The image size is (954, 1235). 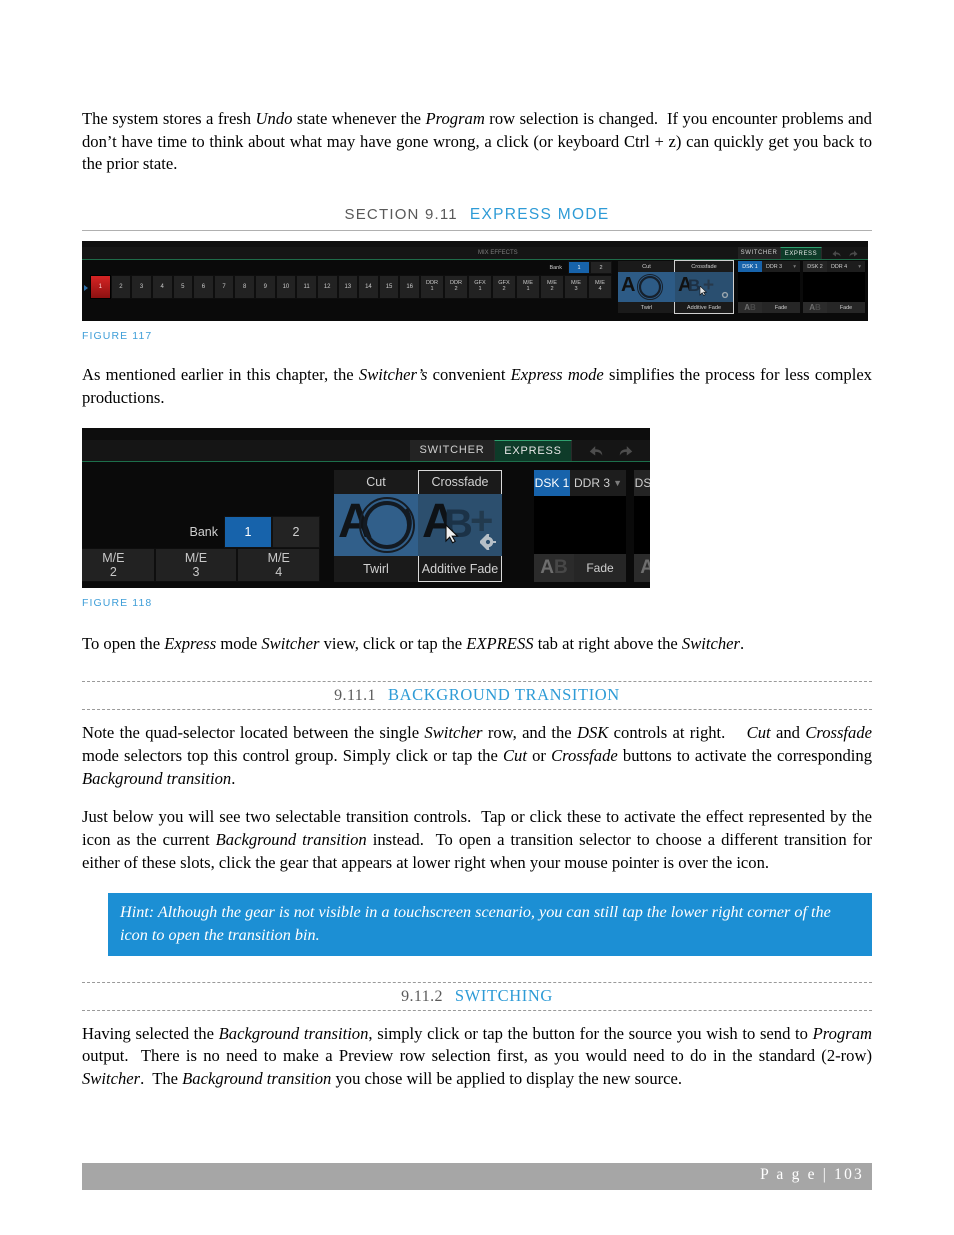 What do you see at coordinates (576, 287) in the screenshot?
I see `source-button-me-3: M/E 3` at bounding box center [576, 287].